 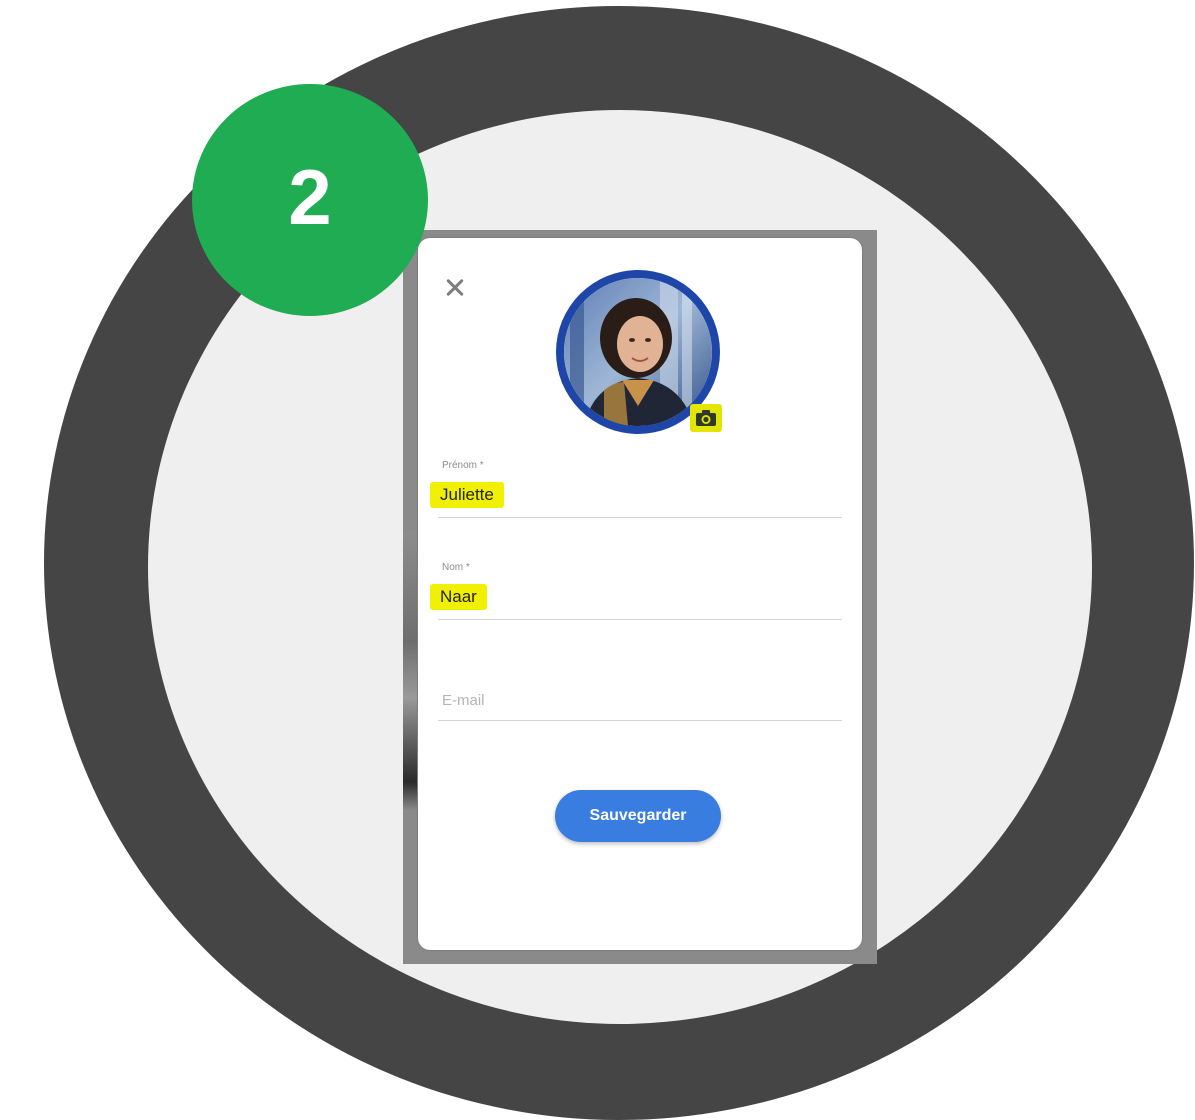 I want to click on last-name-field: Nom * Naar, so click(x=636, y=592).